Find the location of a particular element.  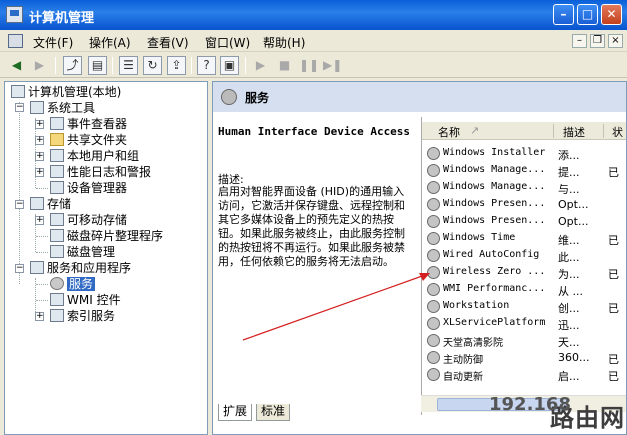

watermark-sub: 192.168 is located at coordinates (530, 404).